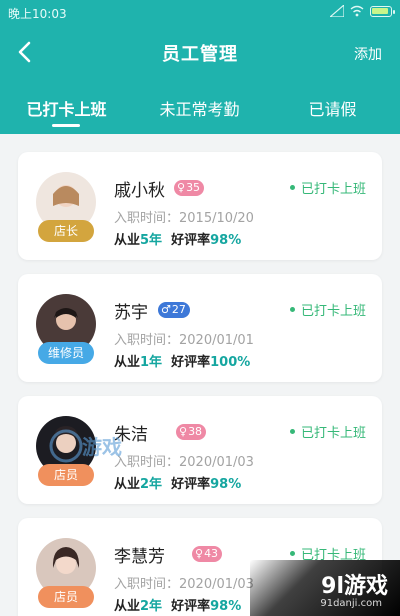 The image size is (400, 616). I want to click on join-date: 入职时间：2020/01/01, so click(184, 340).